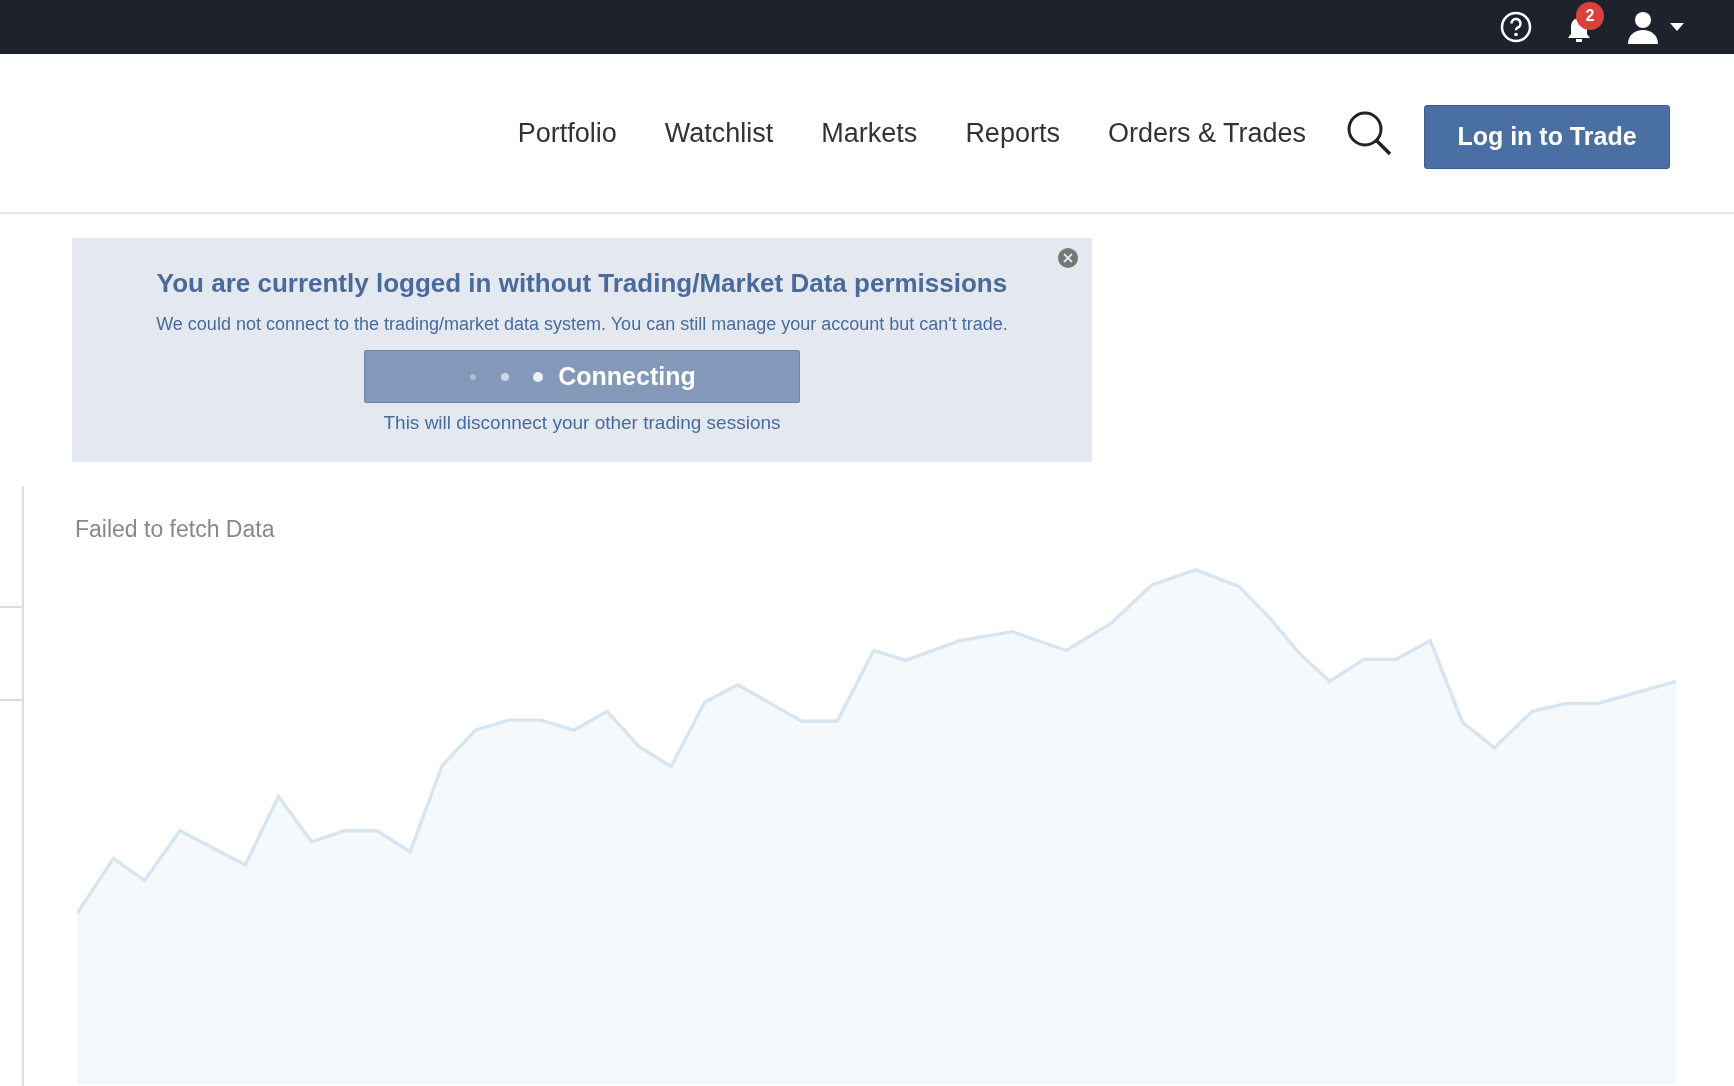  I want to click on loading-icon, so click(506, 376).